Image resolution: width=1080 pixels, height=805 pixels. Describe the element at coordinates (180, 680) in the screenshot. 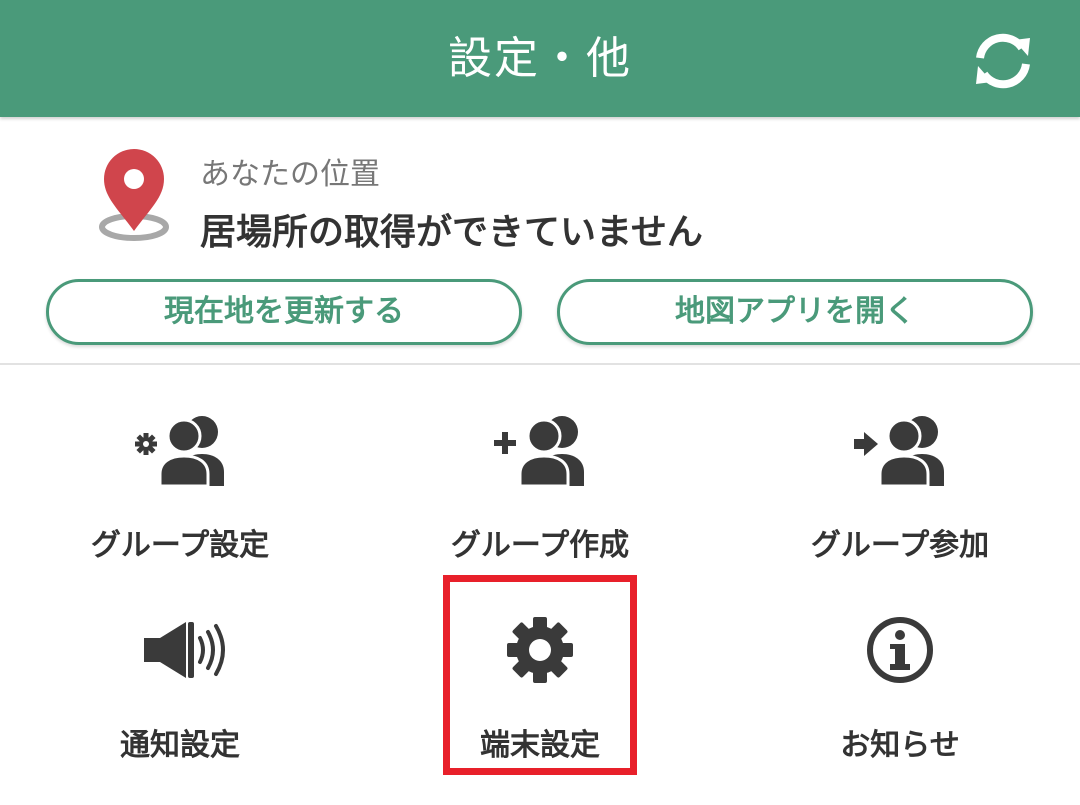

I see `menu-notification-settings: 通知設定` at that location.